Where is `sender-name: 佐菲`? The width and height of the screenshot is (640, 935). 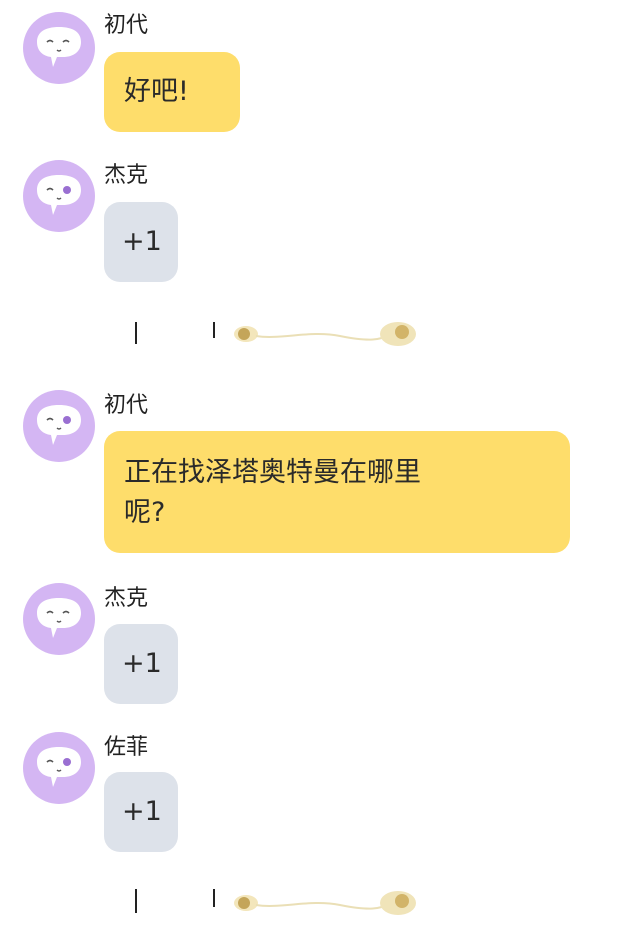 sender-name: 佐菲 is located at coordinates (126, 747).